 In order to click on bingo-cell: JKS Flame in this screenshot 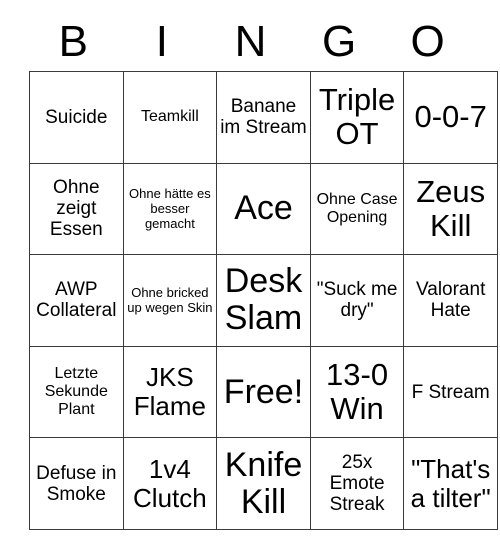, I will do `click(170, 392)`.